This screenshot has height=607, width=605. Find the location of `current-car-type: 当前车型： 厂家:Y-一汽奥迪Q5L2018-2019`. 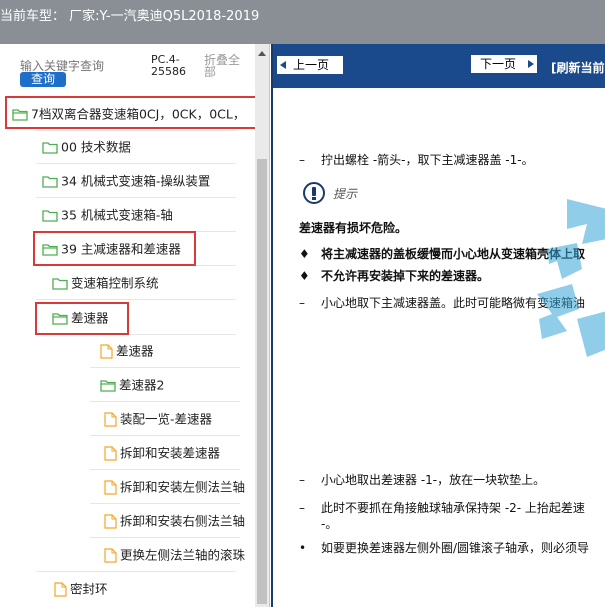

current-car-type: 当前车型： 厂家:Y-一汽奥迪Q5L2018-2019 is located at coordinates (130, 16).